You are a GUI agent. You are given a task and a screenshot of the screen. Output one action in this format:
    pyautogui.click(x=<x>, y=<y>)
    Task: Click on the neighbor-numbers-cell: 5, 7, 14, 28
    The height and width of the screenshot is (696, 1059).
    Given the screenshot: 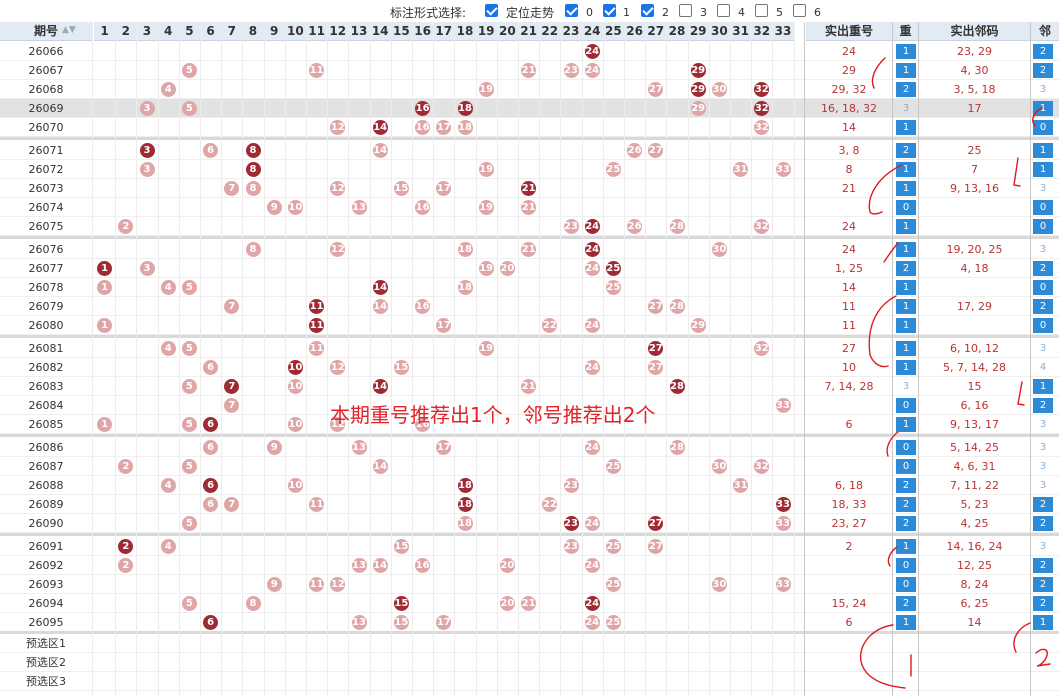 What is the action you would take?
    pyautogui.click(x=974, y=367)
    